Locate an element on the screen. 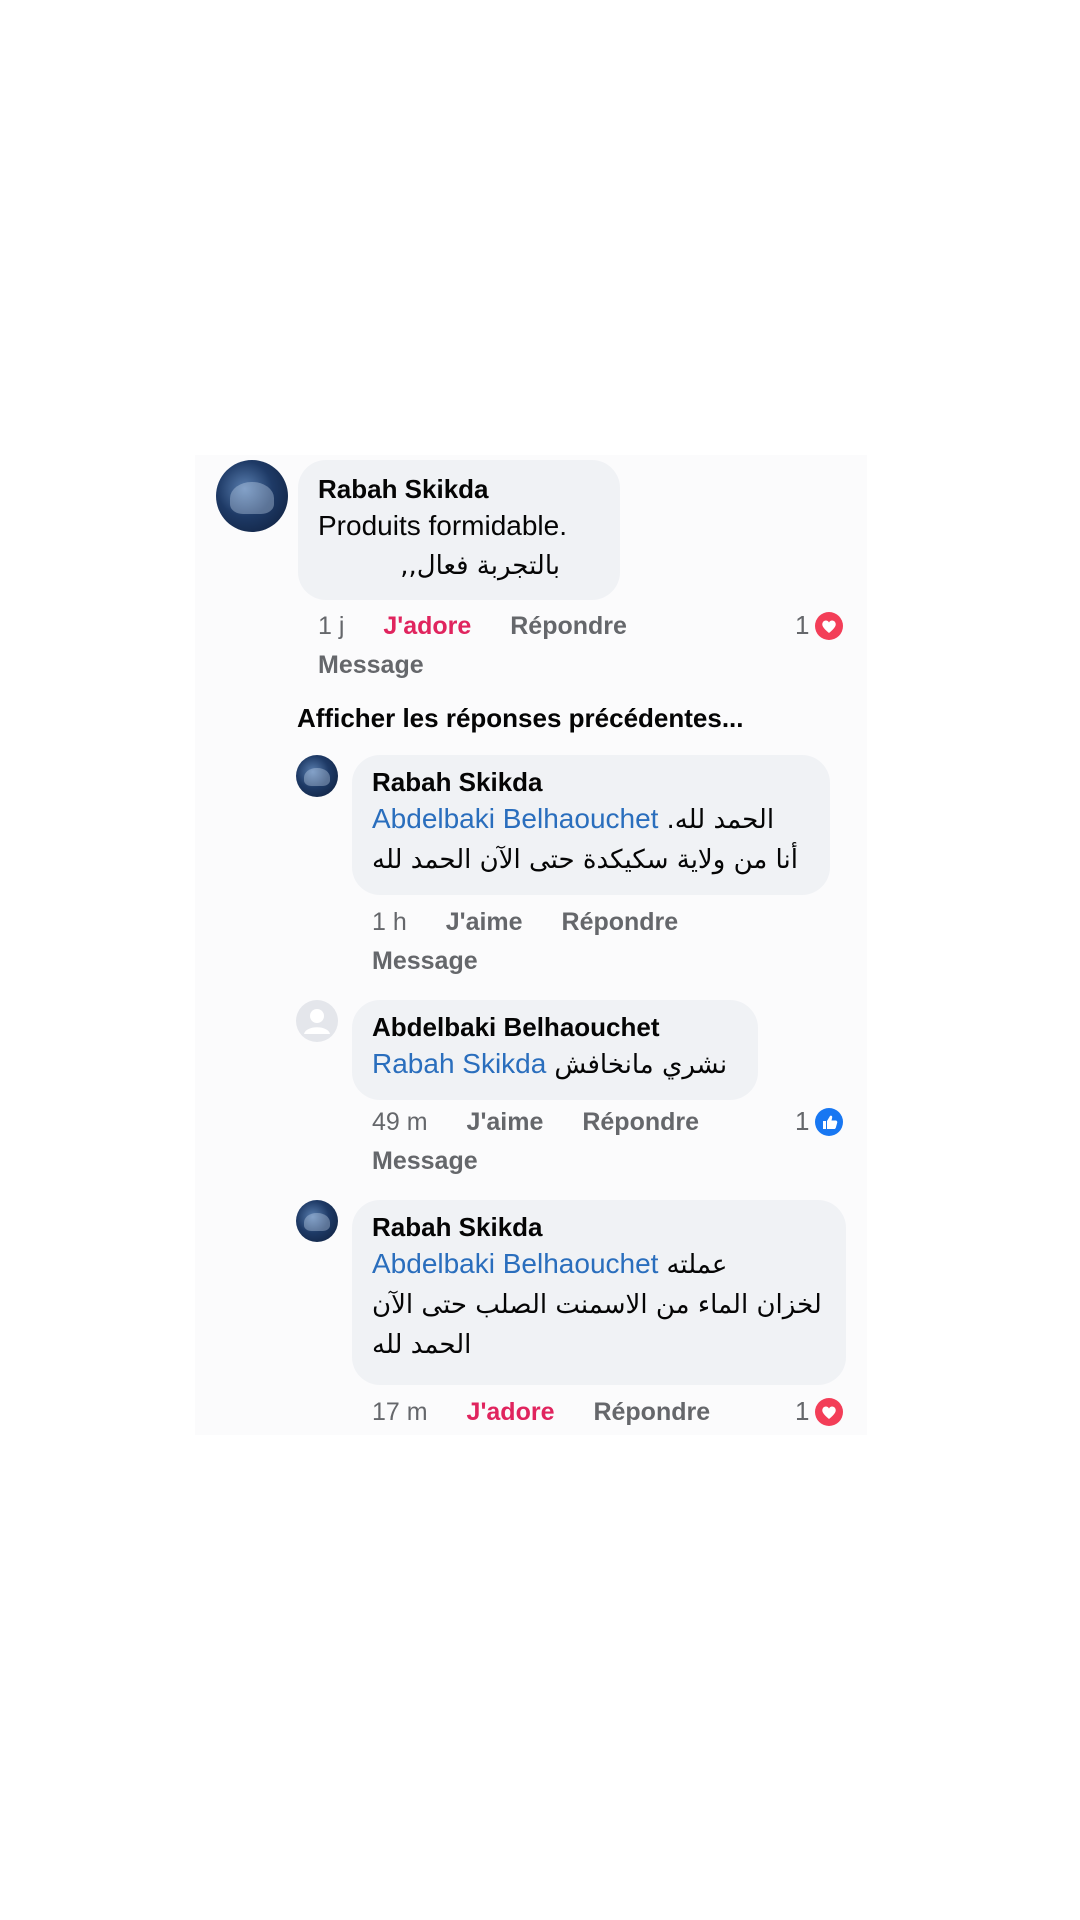  comment-author: Rabah Skikda is located at coordinates (459, 489).